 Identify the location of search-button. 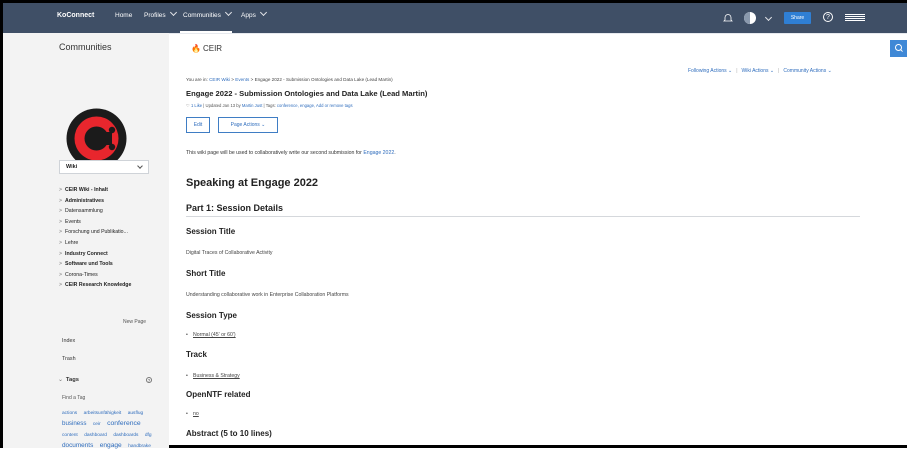
(898, 48).